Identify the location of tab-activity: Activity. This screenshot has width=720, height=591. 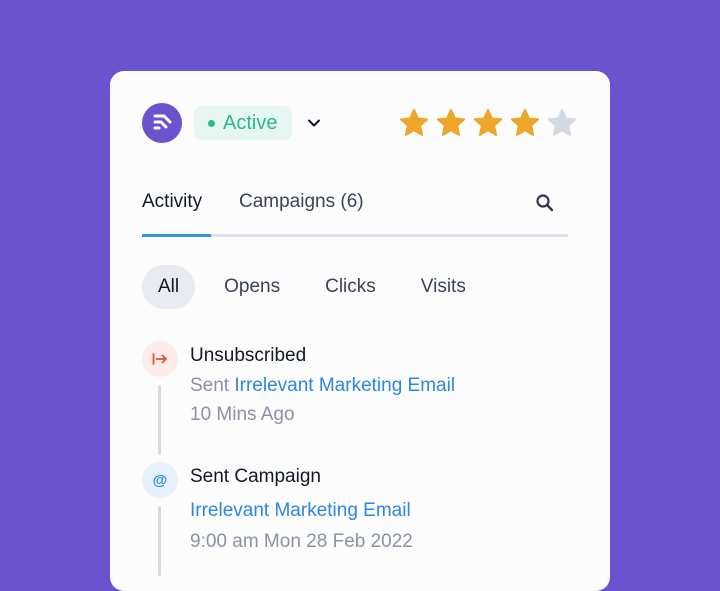
(172, 202).